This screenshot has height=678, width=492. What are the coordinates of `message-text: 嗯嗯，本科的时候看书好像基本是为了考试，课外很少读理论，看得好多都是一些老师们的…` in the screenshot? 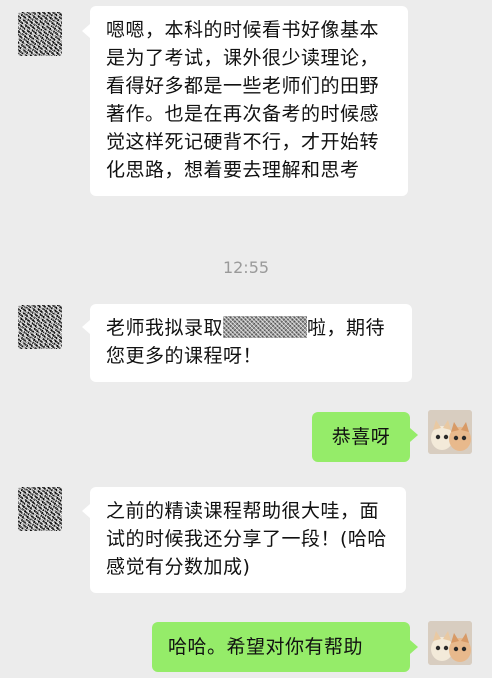 It's located at (243, 100).